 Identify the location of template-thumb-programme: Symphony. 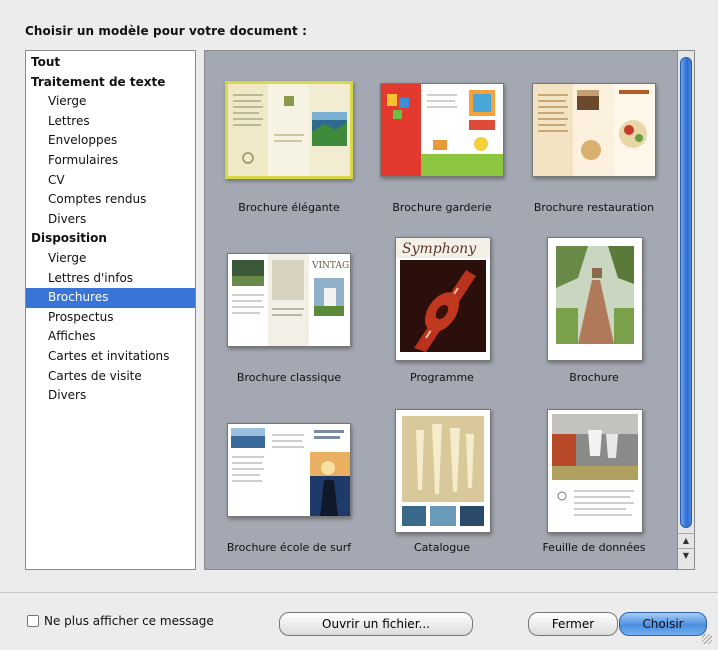
(443, 299).